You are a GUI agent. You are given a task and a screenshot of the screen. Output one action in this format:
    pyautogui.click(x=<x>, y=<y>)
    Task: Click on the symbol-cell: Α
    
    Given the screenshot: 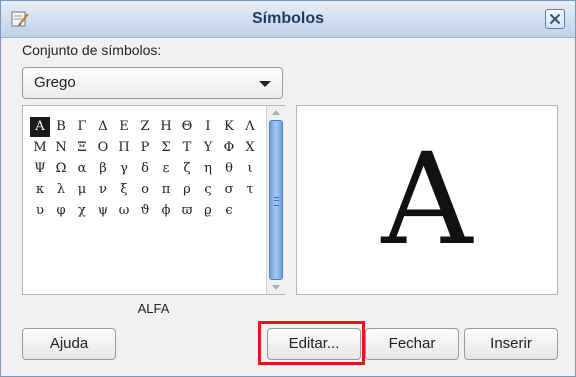 What is the action you would take?
    pyautogui.click(x=40, y=127)
    